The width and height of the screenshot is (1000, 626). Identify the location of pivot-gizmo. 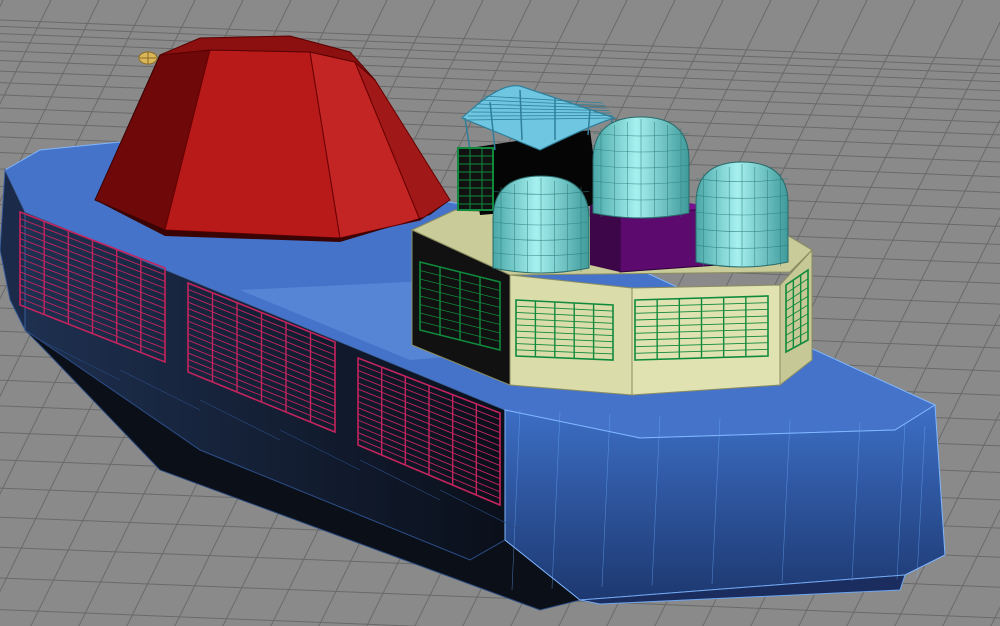
(148, 58).